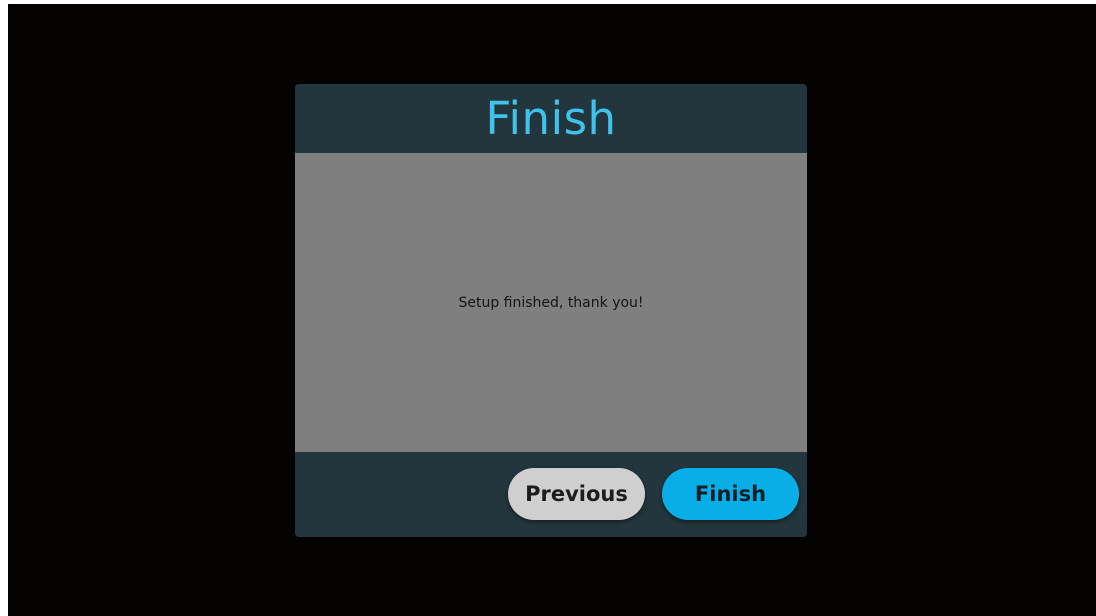 This screenshot has height=616, width=1096. I want to click on dialog-title: Finish, so click(551, 118).